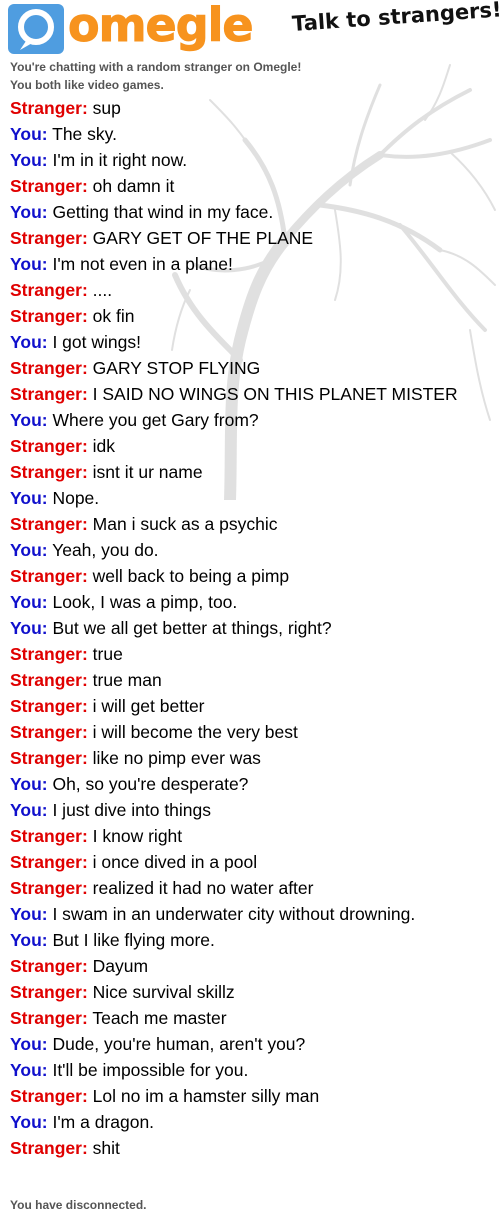 The width and height of the screenshot is (500, 1212). I want to click on chat-message: You: I'm a dragon., so click(250, 1122).